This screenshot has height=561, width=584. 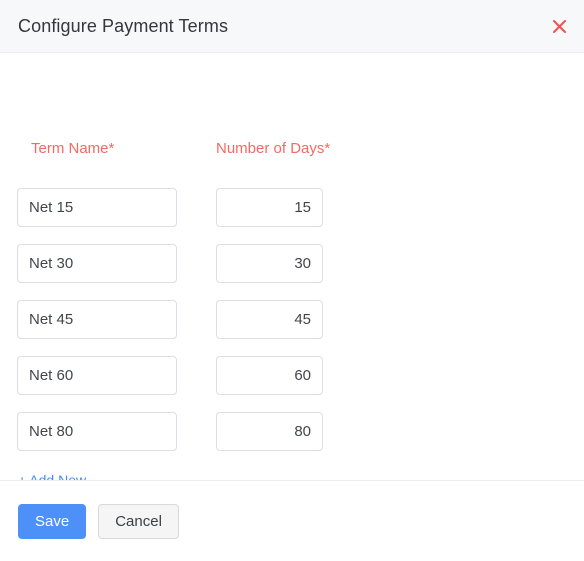 What do you see at coordinates (123, 25) in the screenshot?
I see `page-title: Configure Payment Terms` at bounding box center [123, 25].